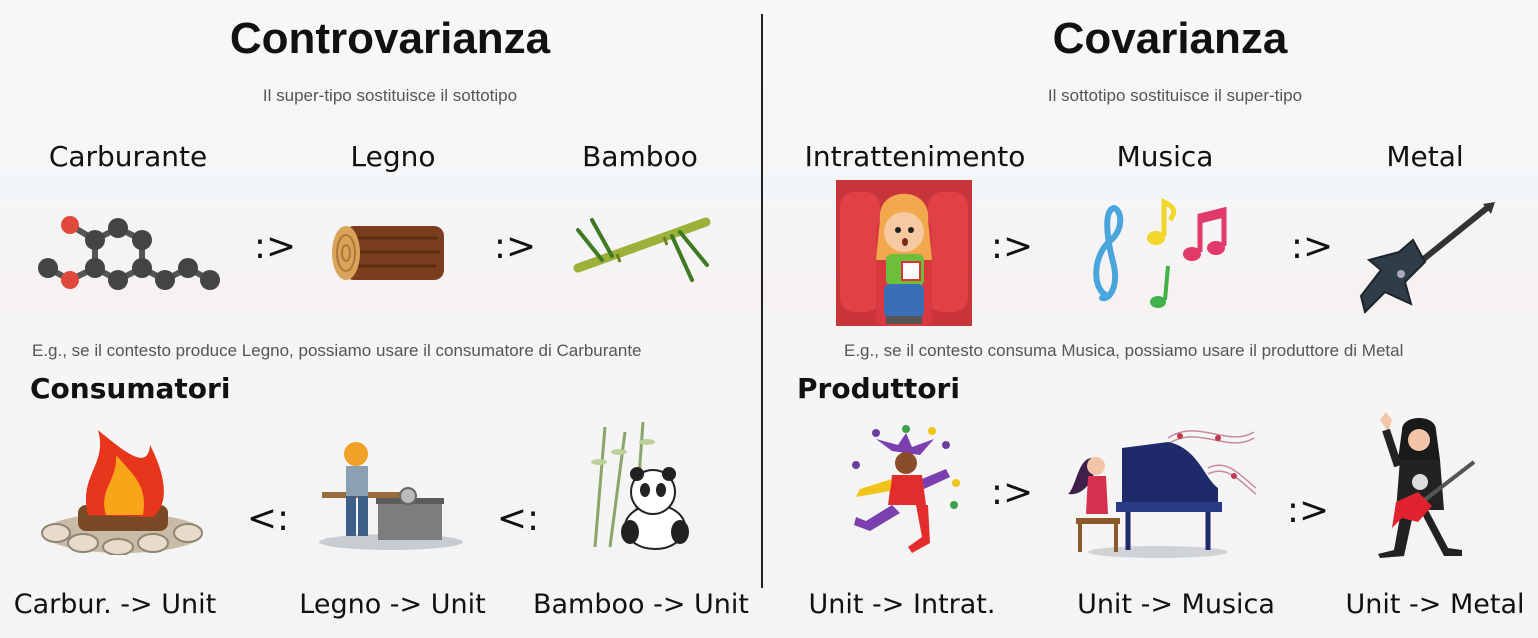 The width and height of the screenshot is (1538, 638). I want to click on left-type-operator-1: :>, so click(275, 246).